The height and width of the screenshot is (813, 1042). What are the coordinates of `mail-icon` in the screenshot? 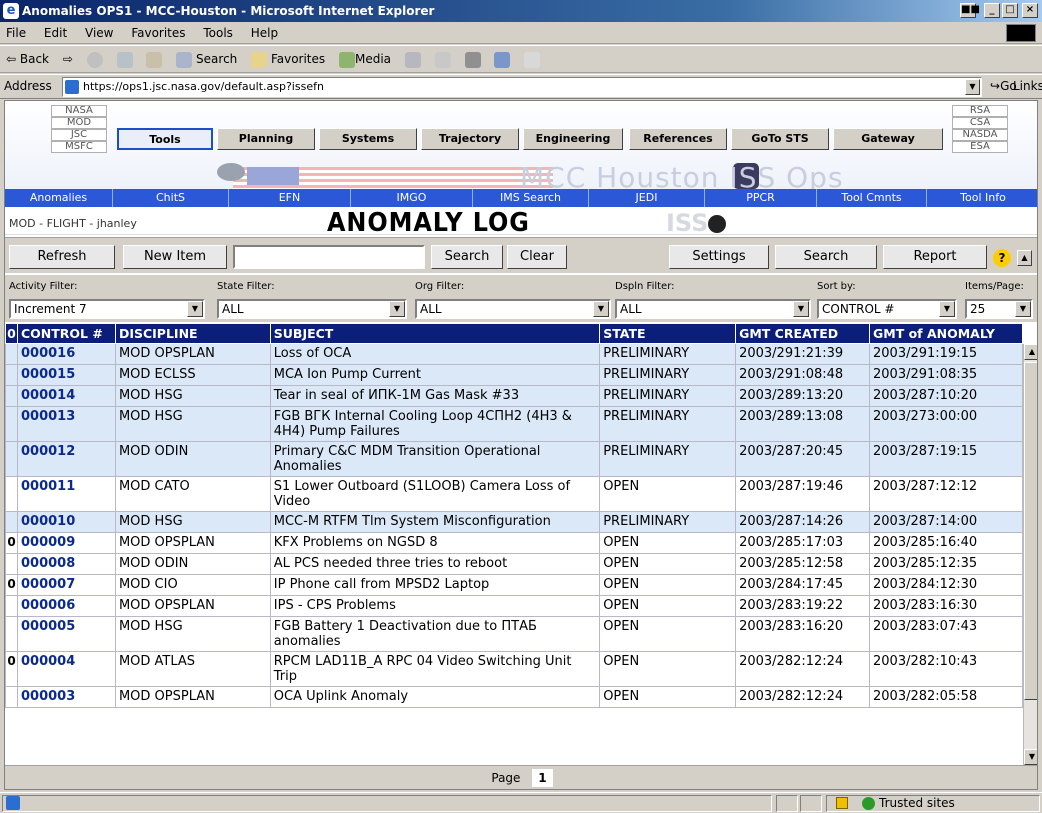 It's located at (442, 59).